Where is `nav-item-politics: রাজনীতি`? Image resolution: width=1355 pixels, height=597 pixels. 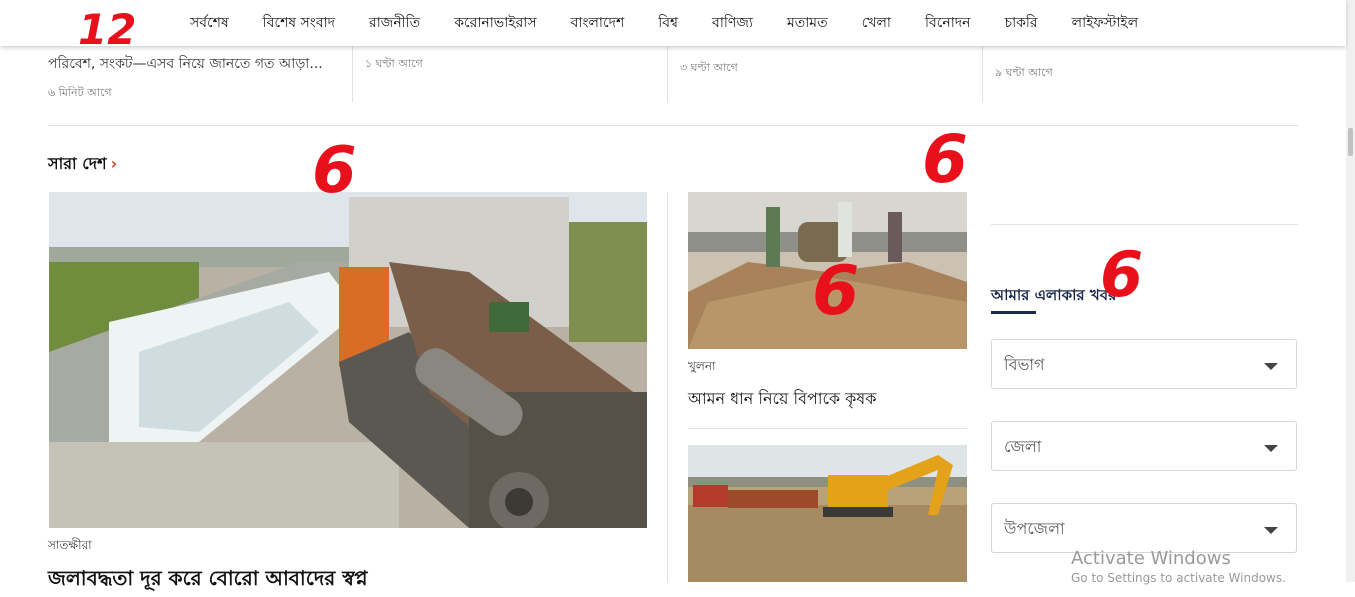
nav-item-politics: রাজনীতি is located at coordinates (394, 23).